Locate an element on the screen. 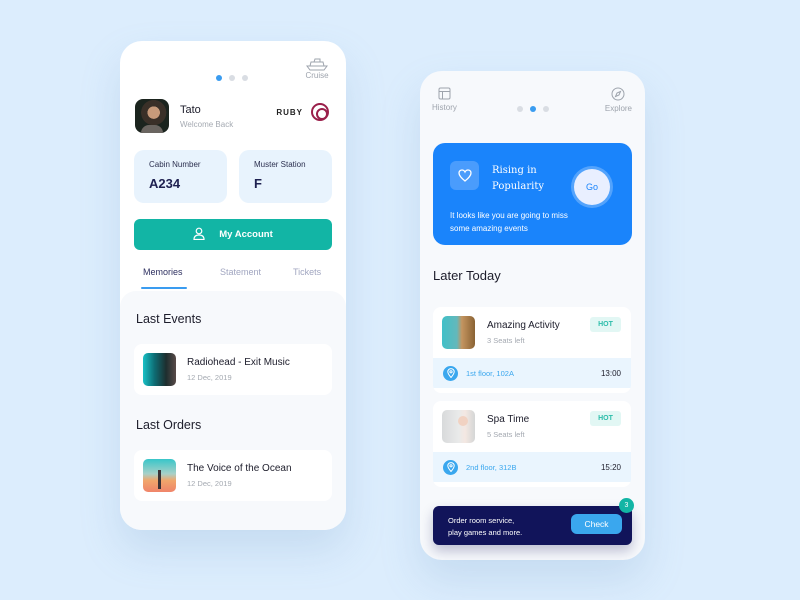 The height and width of the screenshot is (600, 800). last-events-title: Last Events is located at coordinates (169, 319).